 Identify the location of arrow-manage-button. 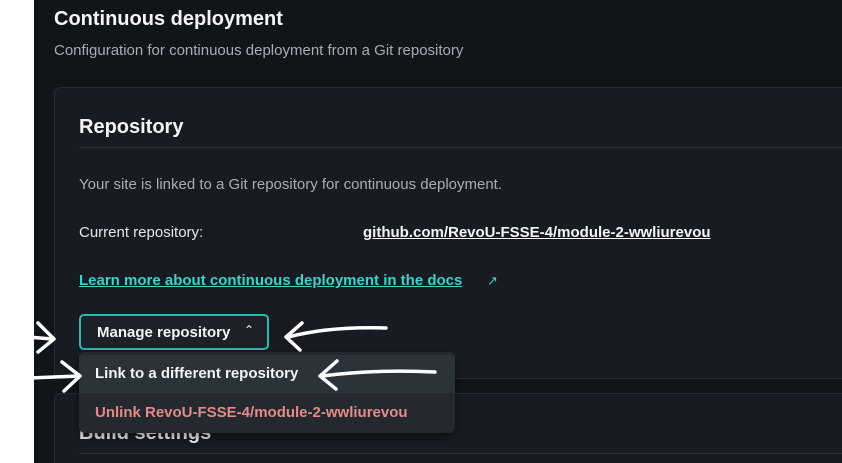
(337, 332).